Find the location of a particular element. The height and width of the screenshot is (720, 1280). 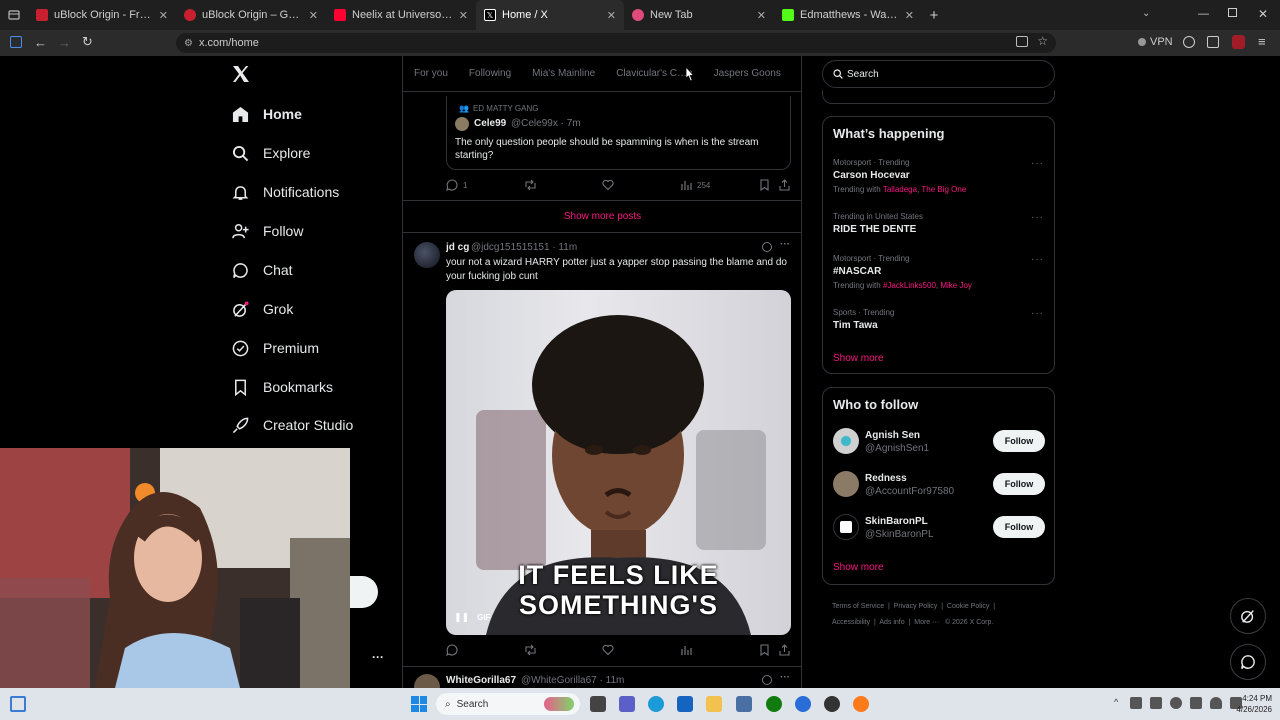

nav-item-follow: Follow is located at coordinates (264, 231).